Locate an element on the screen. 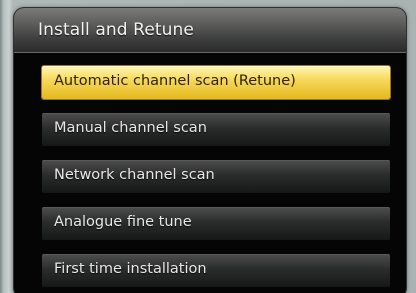  menu-item-manual-channel-scan: Manual channel scan is located at coordinates (216, 129).